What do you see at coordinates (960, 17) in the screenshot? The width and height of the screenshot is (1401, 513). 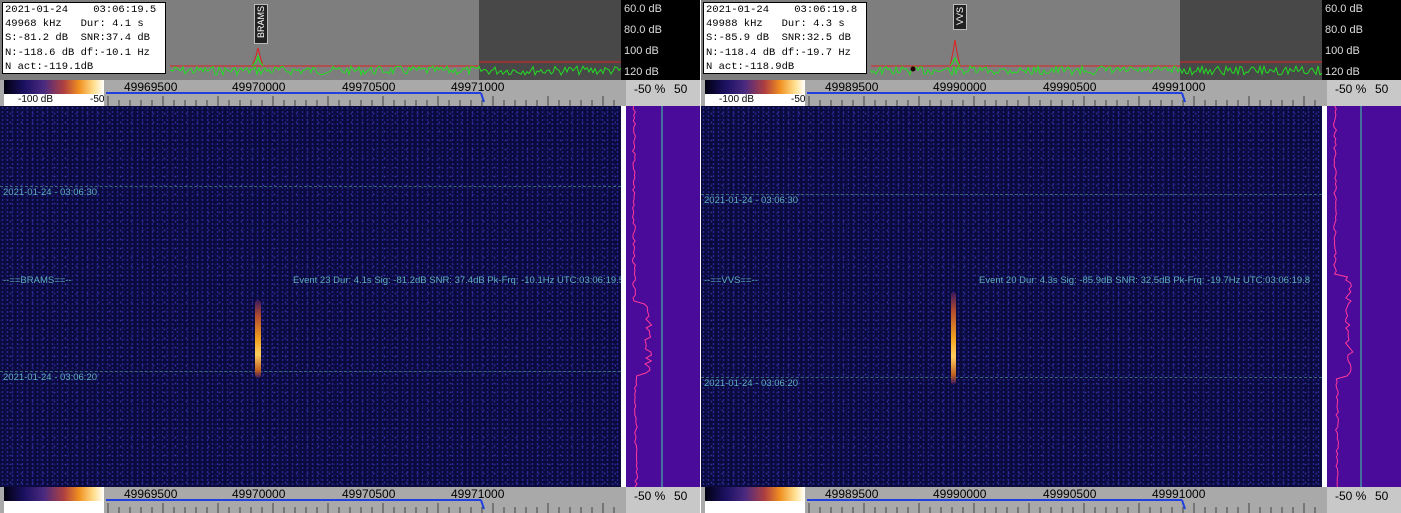 I see `station-callout: VVS` at bounding box center [960, 17].